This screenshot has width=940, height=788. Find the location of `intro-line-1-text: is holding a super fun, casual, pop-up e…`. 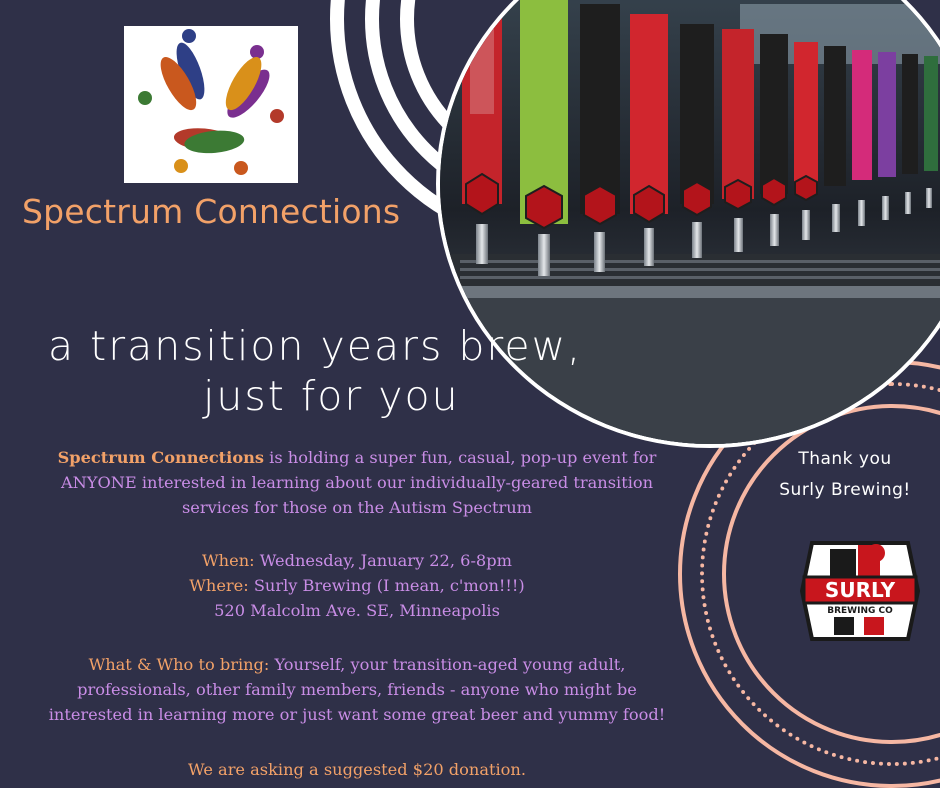

intro-line-1-text: is holding a super fun, casual, pop-up e… is located at coordinates (460, 457).